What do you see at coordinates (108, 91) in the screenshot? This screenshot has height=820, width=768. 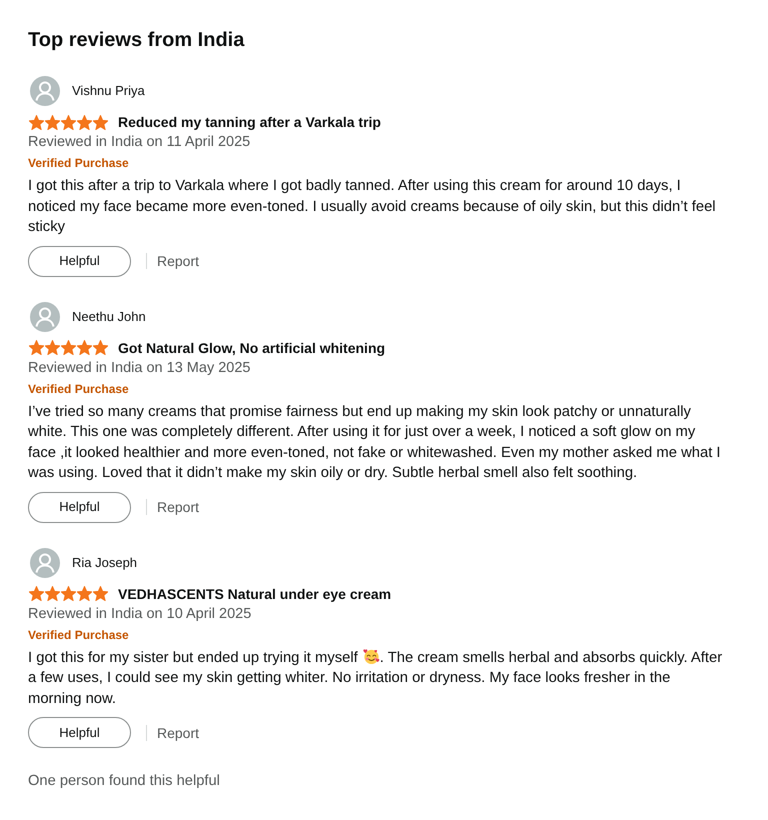 I see `reviewer-name: Vishnu Priya` at bounding box center [108, 91].